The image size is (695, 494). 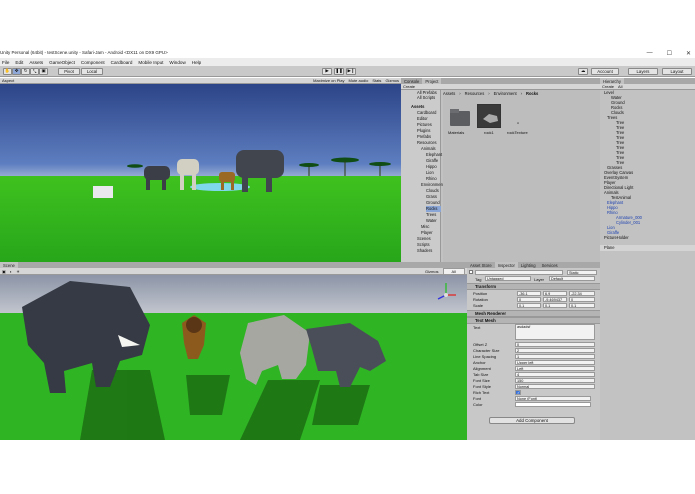 I want to click on window-controls: — ☐ ✕, so click(x=669, y=53).